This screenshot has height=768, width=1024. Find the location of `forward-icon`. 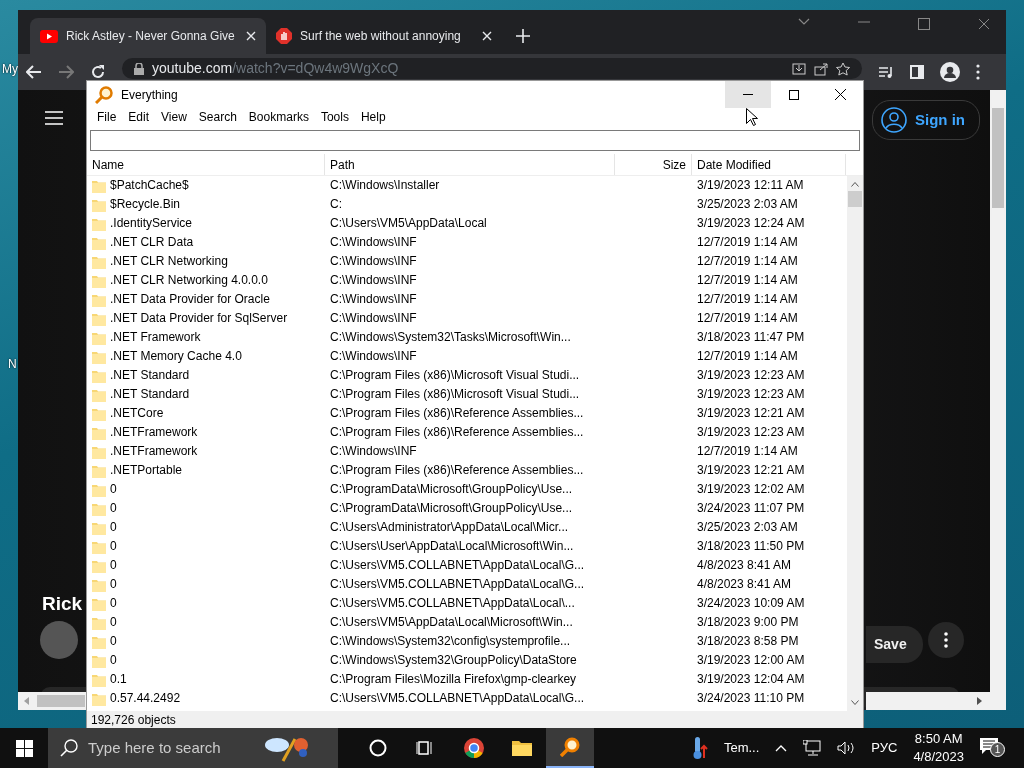

forward-icon is located at coordinates (66, 72).